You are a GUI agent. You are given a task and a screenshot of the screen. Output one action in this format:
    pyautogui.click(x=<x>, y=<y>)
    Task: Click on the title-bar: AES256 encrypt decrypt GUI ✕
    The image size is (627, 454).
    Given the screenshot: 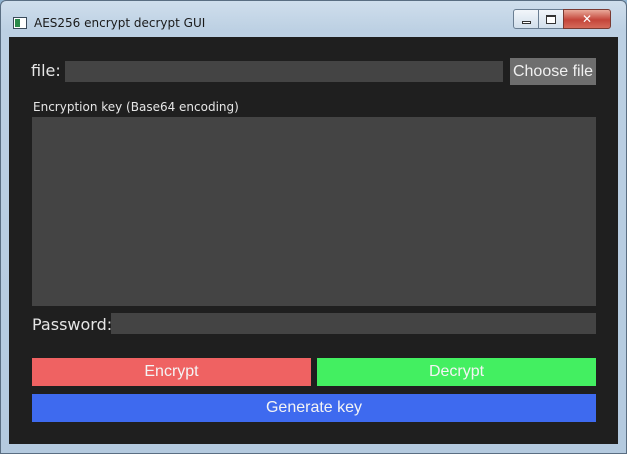 What is the action you would take?
    pyautogui.click(x=313, y=19)
    